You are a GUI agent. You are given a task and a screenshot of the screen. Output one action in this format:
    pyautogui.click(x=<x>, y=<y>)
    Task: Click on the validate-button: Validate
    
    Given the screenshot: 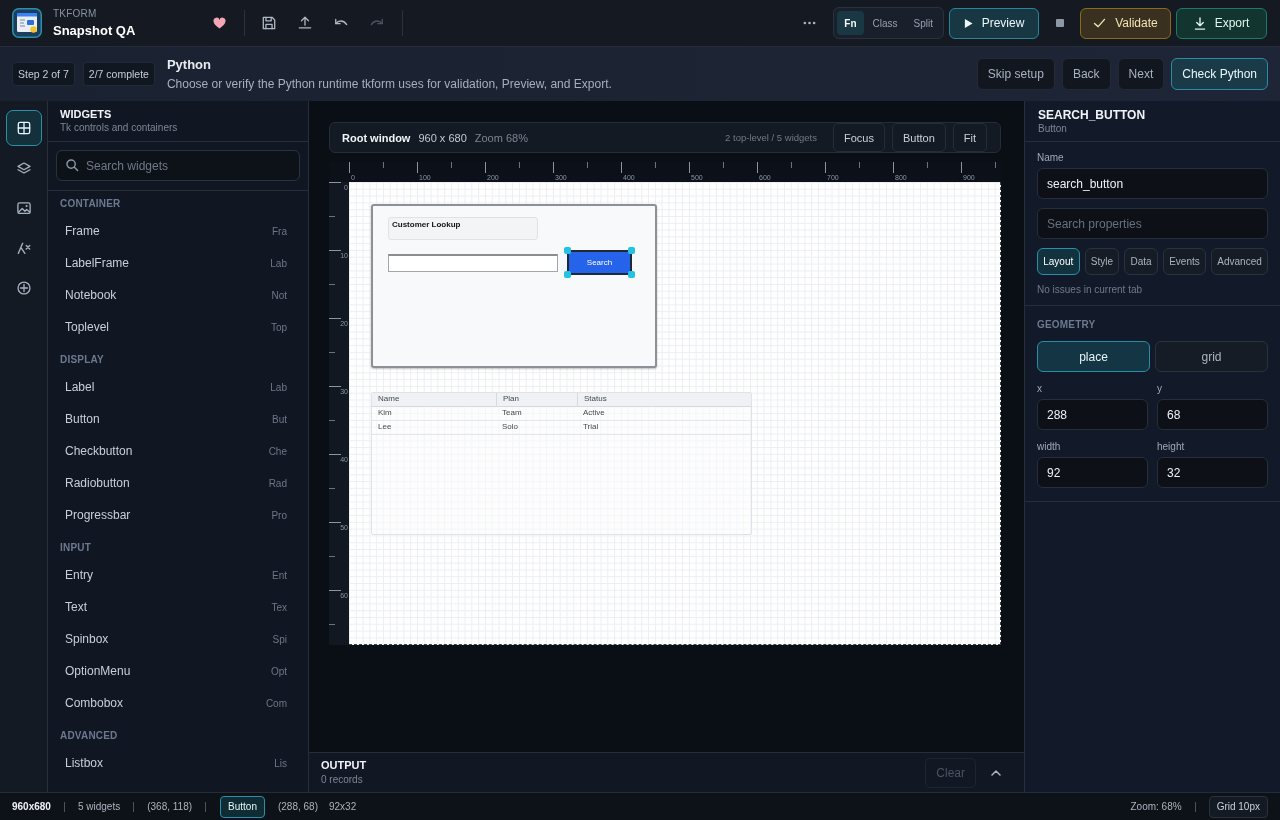 What is the action you would take?
    pyautogui.click(x=1125, y=23)
    